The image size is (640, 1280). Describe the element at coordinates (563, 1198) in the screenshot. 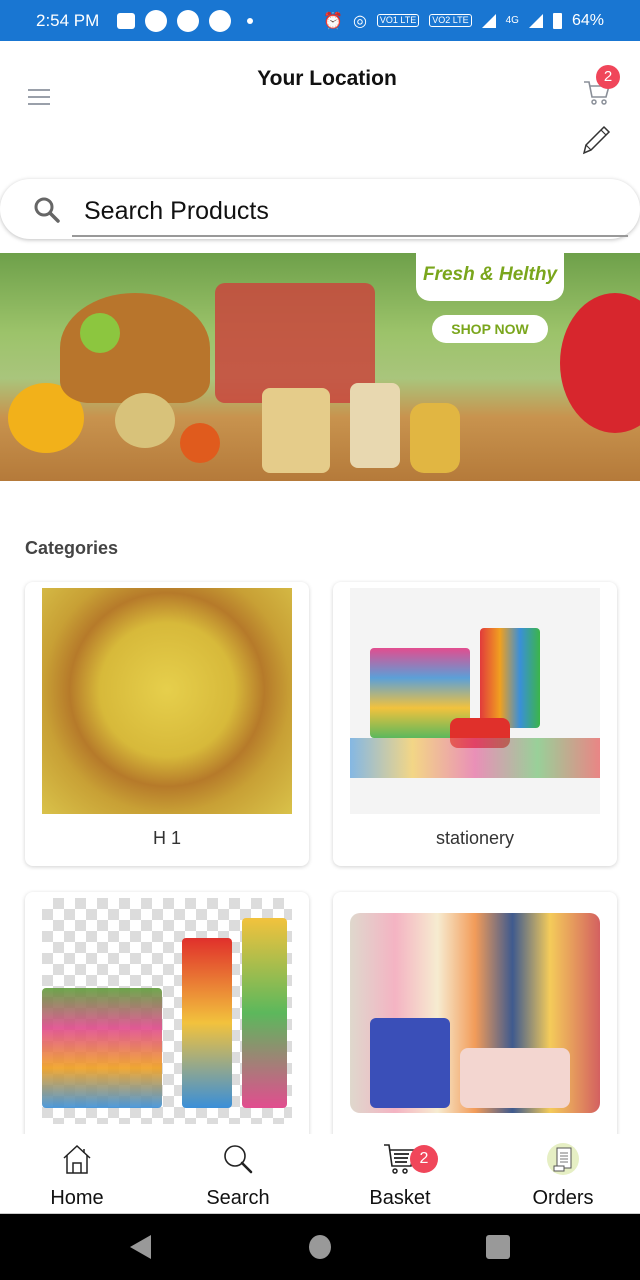

I see `nav-orders-label: Orders` at that location.